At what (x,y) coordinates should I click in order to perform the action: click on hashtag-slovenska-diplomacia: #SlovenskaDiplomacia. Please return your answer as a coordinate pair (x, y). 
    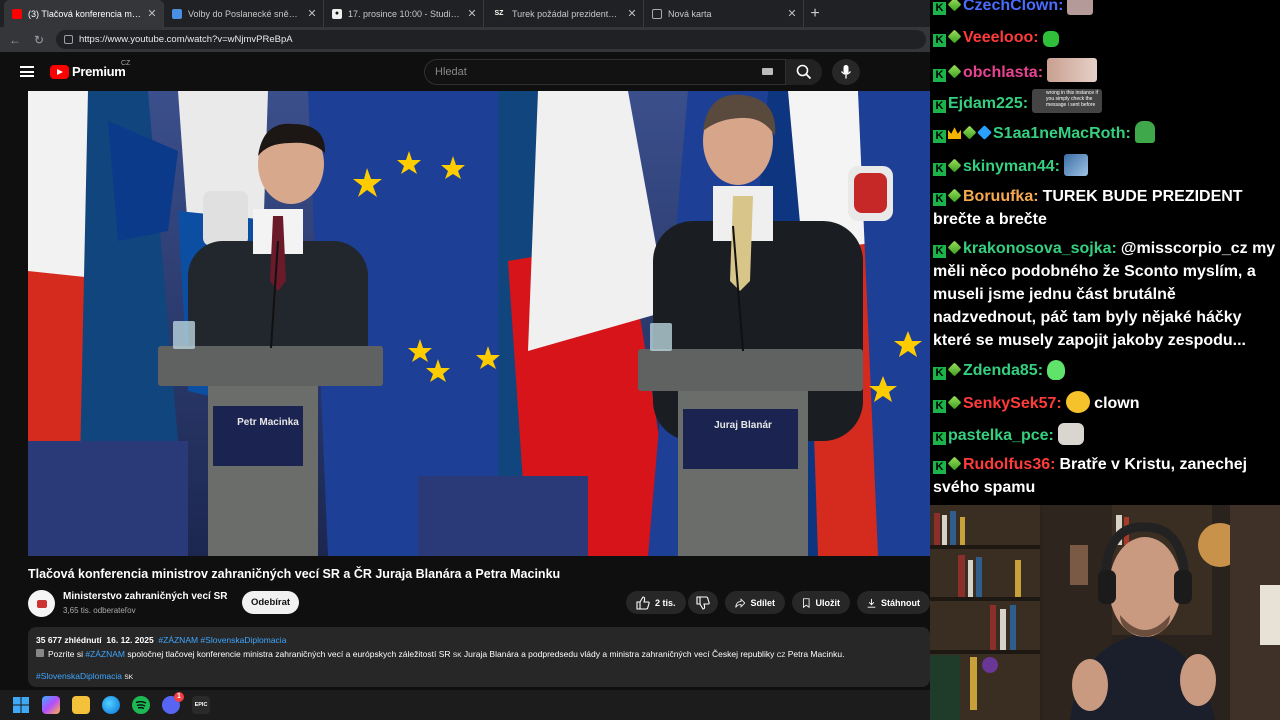
    Looking at the image, I should click on (79, 676).